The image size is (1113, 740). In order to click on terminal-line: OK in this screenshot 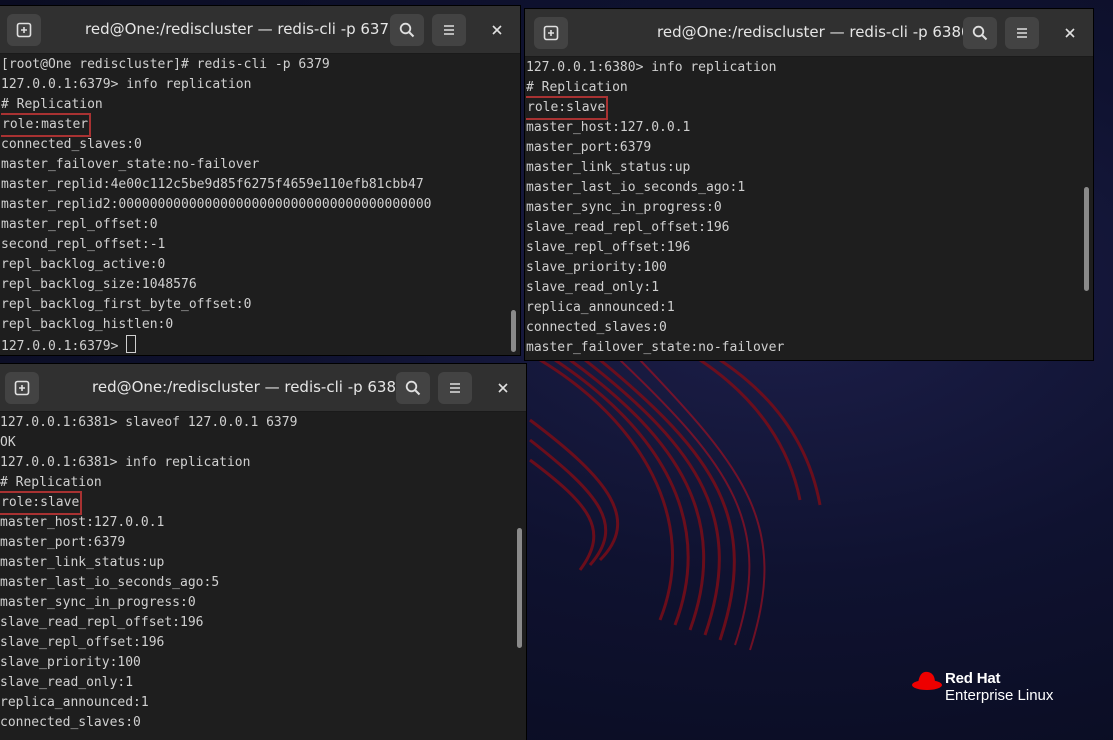, I will do `click(8, 442)`.